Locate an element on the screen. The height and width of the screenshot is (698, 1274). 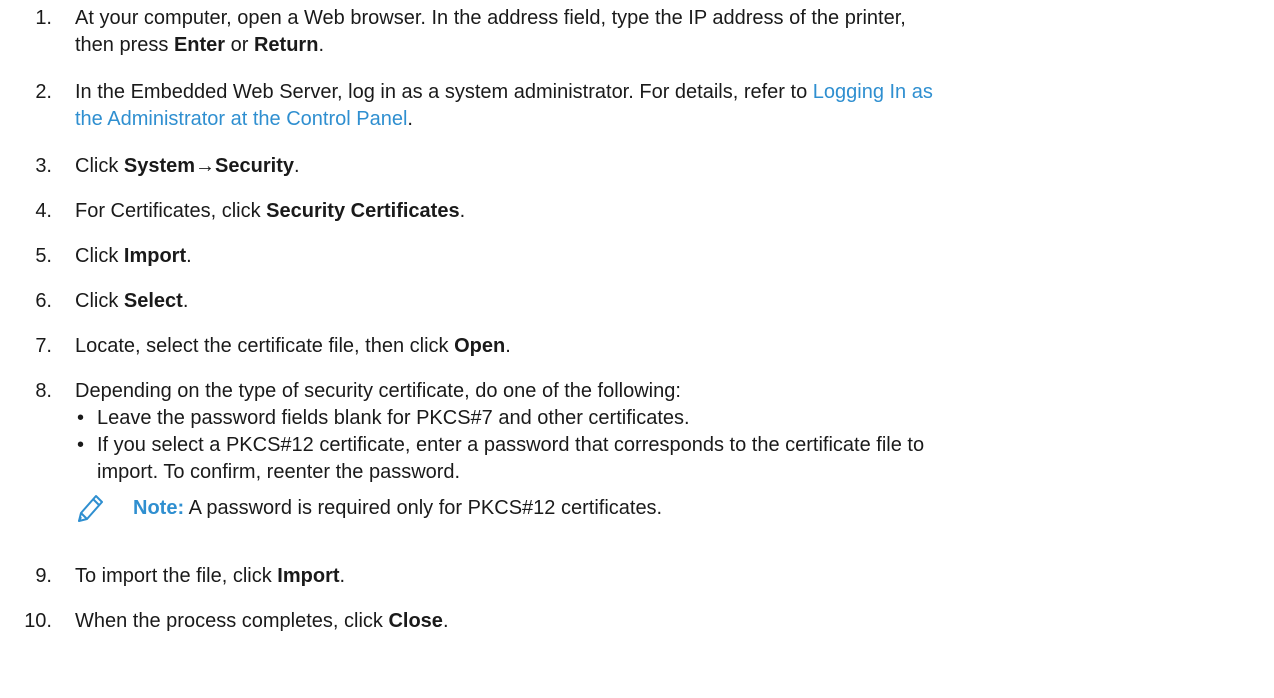
bold-term: Return is located at coordinates (286, 45).